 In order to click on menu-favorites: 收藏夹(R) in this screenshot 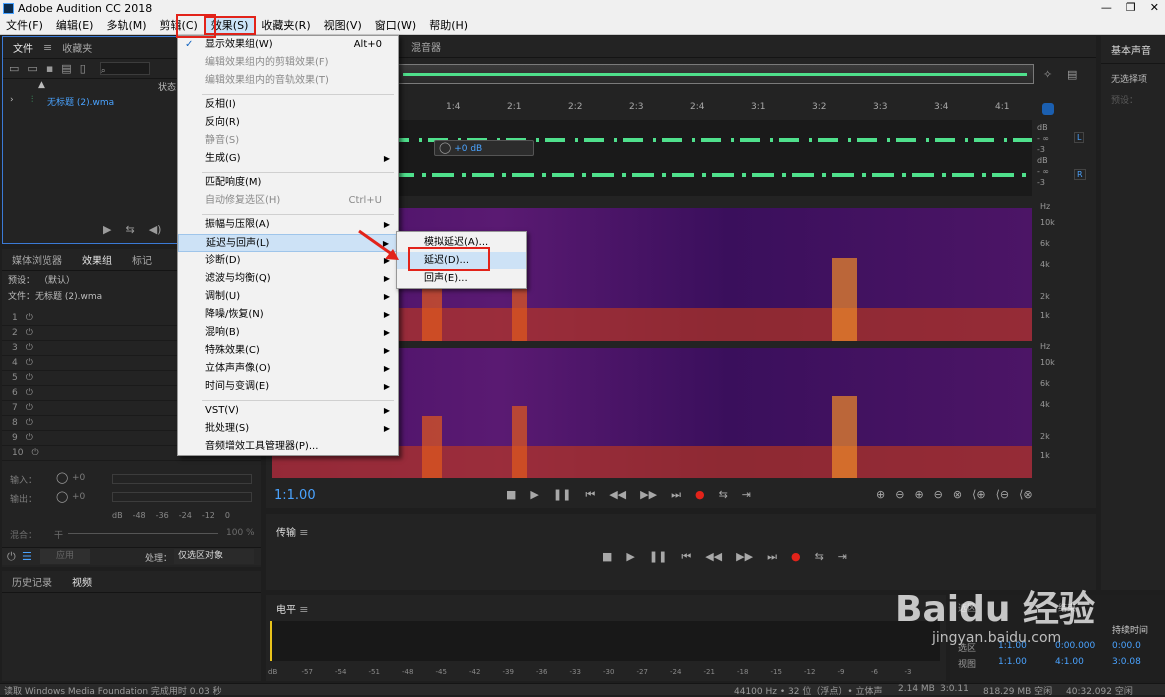, I will do `click(286, 25)`.